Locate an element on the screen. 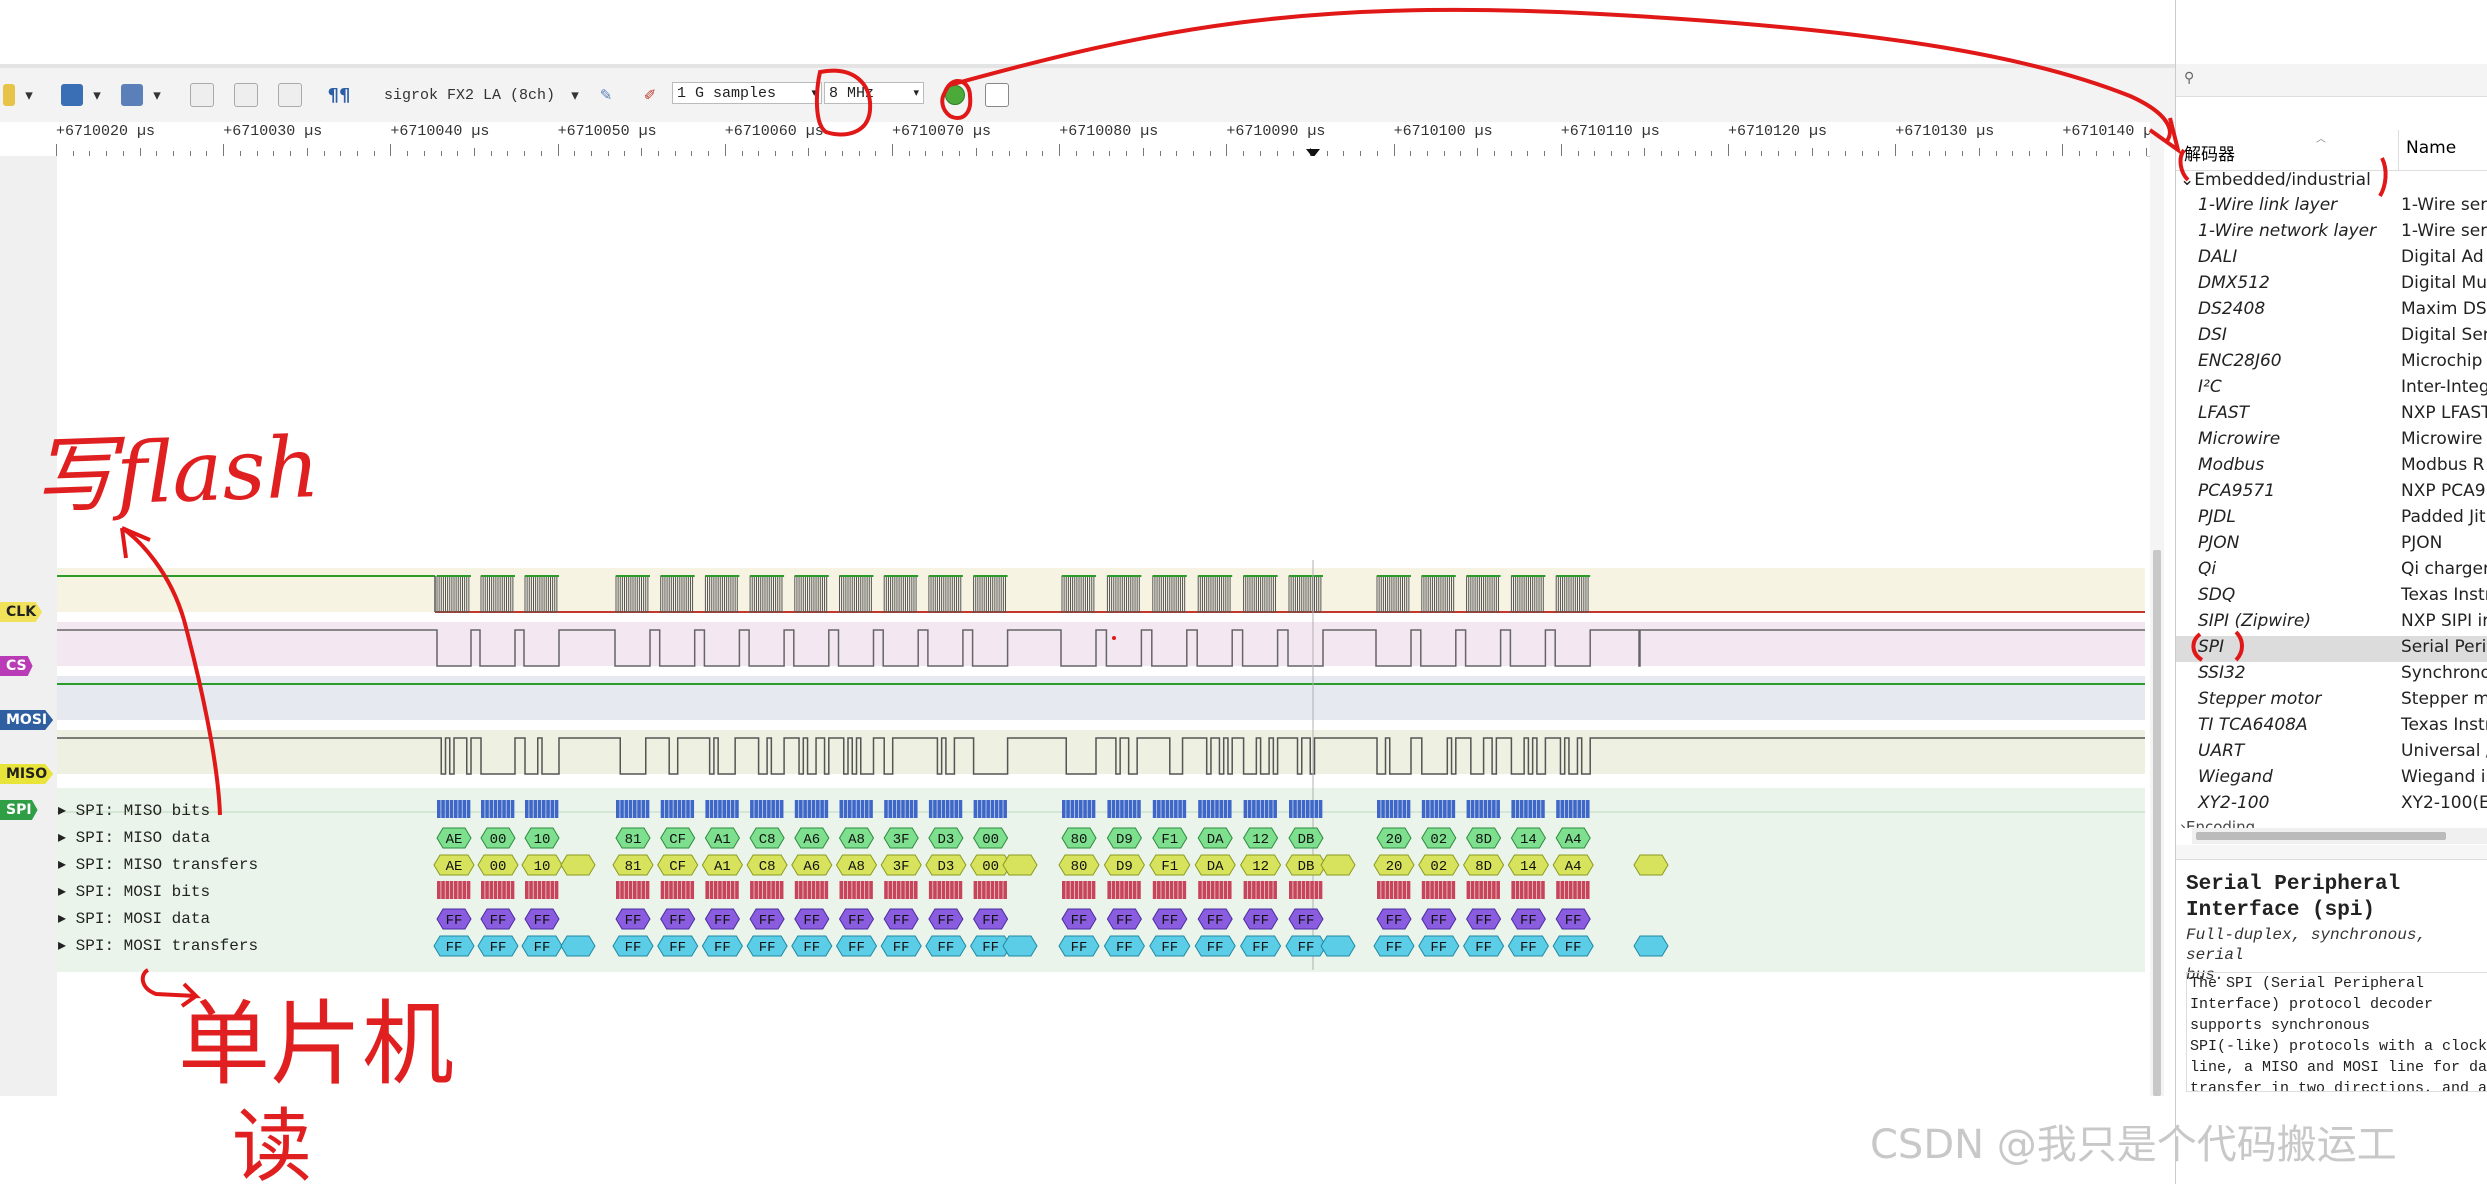 The width and height of the screenshot is (2487, 1198). decoder-list-item: SSI32 Synchrono is located at coordinates (2331, 675).